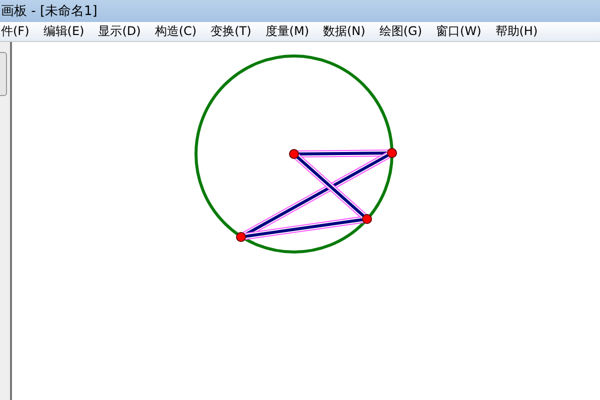 This screenshot has width=600, height=400. Describe the element at coordinates (175, 31) in the screenshot. I see `menu-item: 构造(C)` at that location.